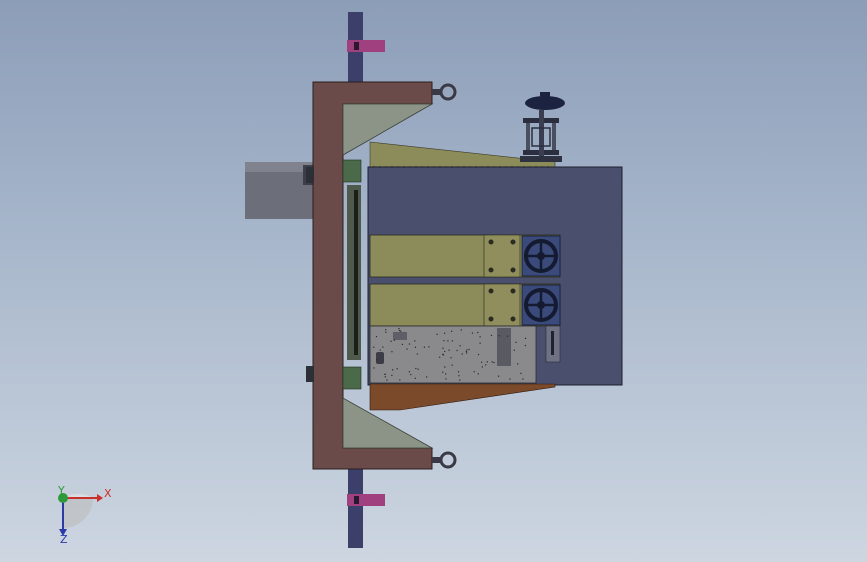 This screenshot has height=562, width=867. Describe the element at coordinates (279, 167) in the screenshot. I see `motor-cylinder-shade` at that location.